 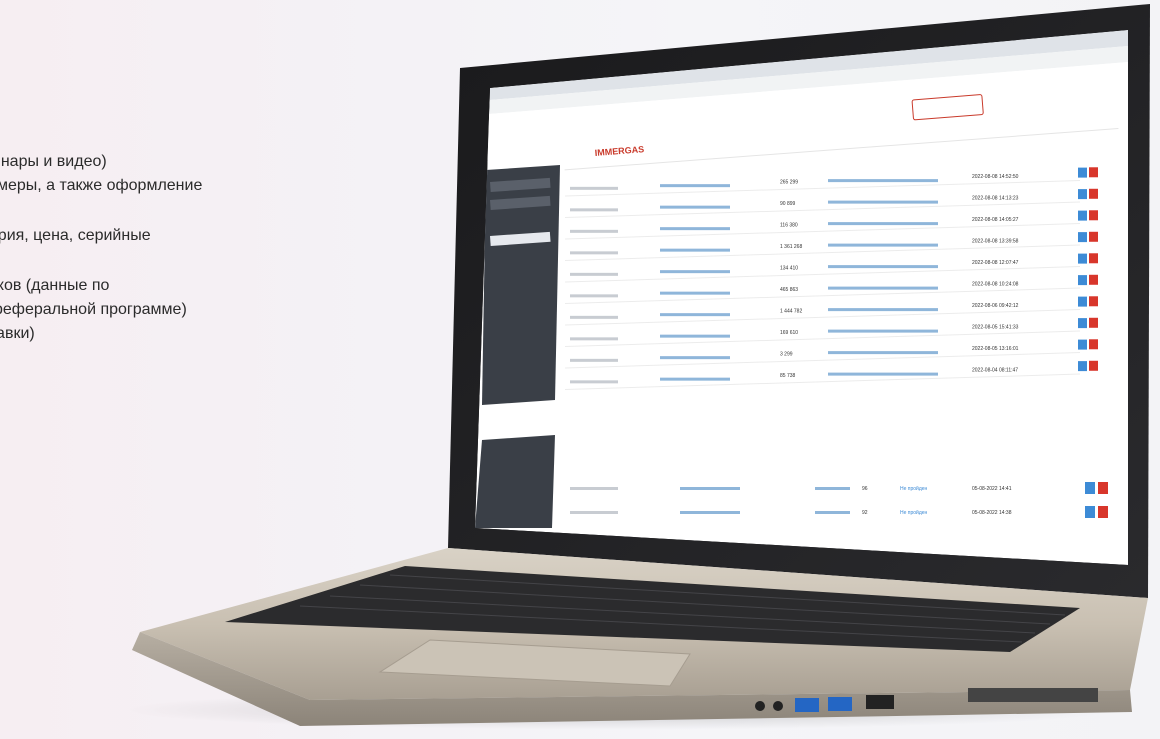 I want to click on order-sum: 1 444 782, so click(x=791, y=312).